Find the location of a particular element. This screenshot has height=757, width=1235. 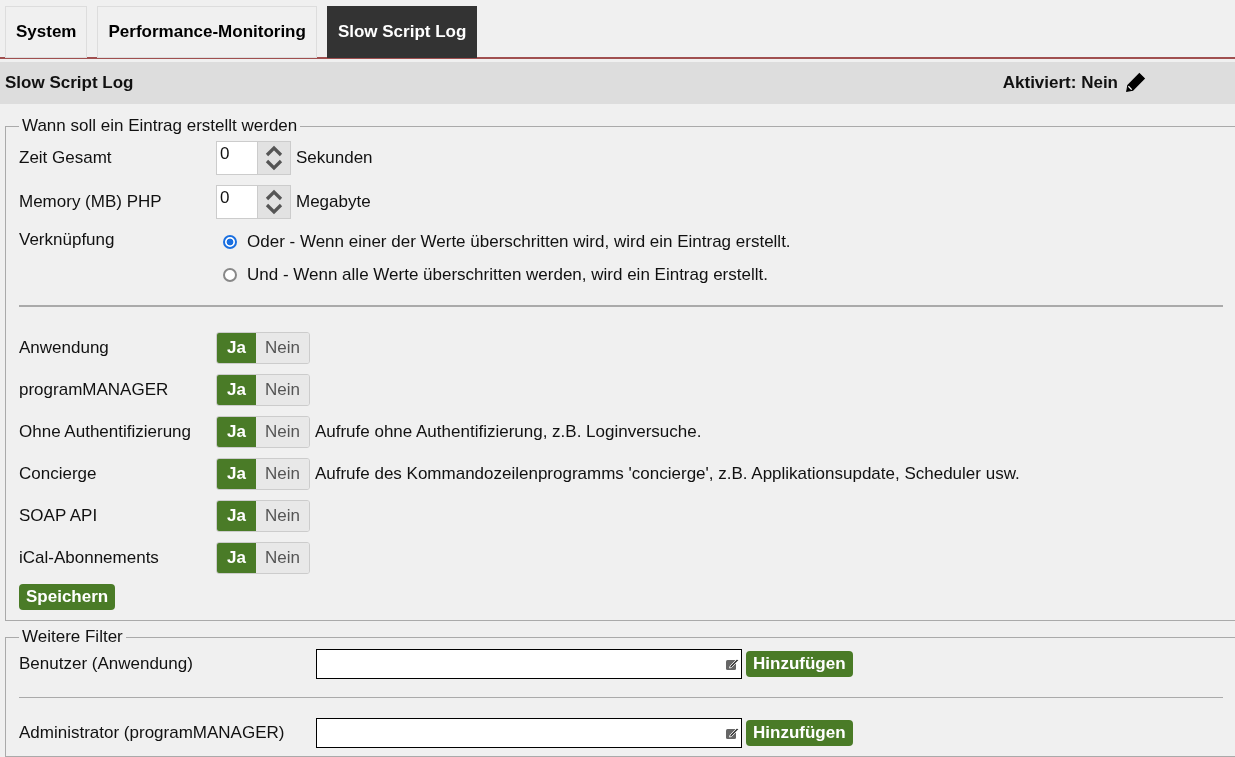

field-label: Benutzer (Anwendung) is located at coordinates (106, 664).